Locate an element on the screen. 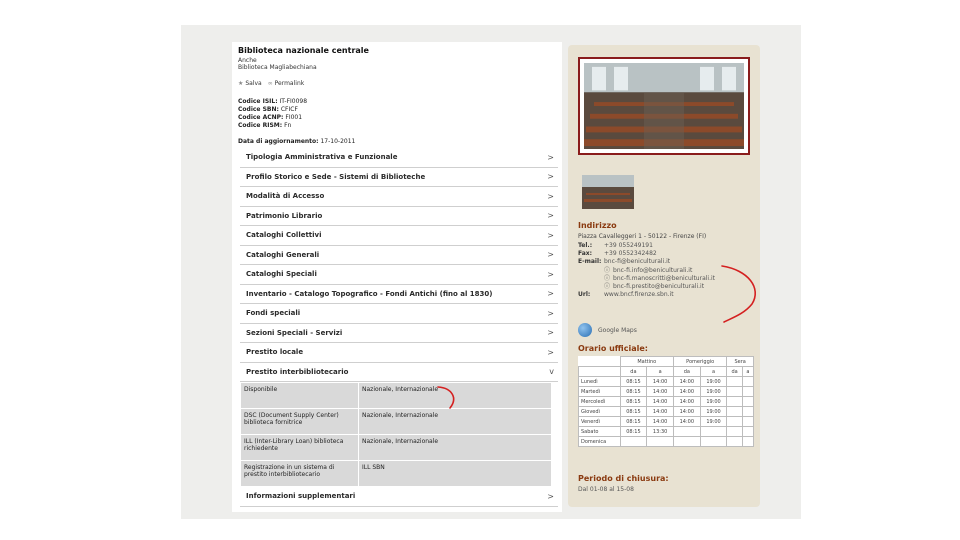  section-prestito-interbibliotecario: Prestito interbibliotecario v is located at coordinates (399, 372).